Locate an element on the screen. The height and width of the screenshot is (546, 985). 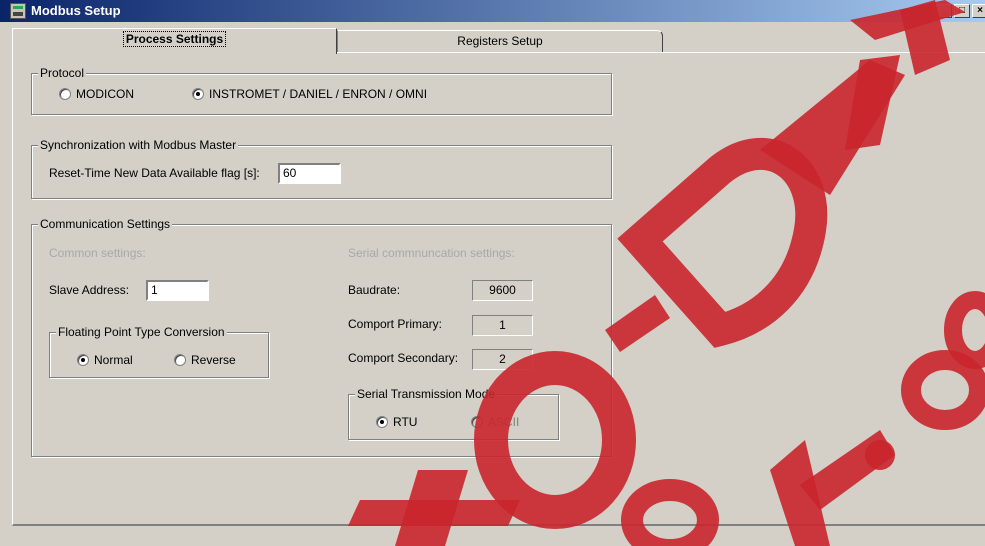
serial-settings-label: Serial commnuncation settings: is located at coordinates (431, 253).